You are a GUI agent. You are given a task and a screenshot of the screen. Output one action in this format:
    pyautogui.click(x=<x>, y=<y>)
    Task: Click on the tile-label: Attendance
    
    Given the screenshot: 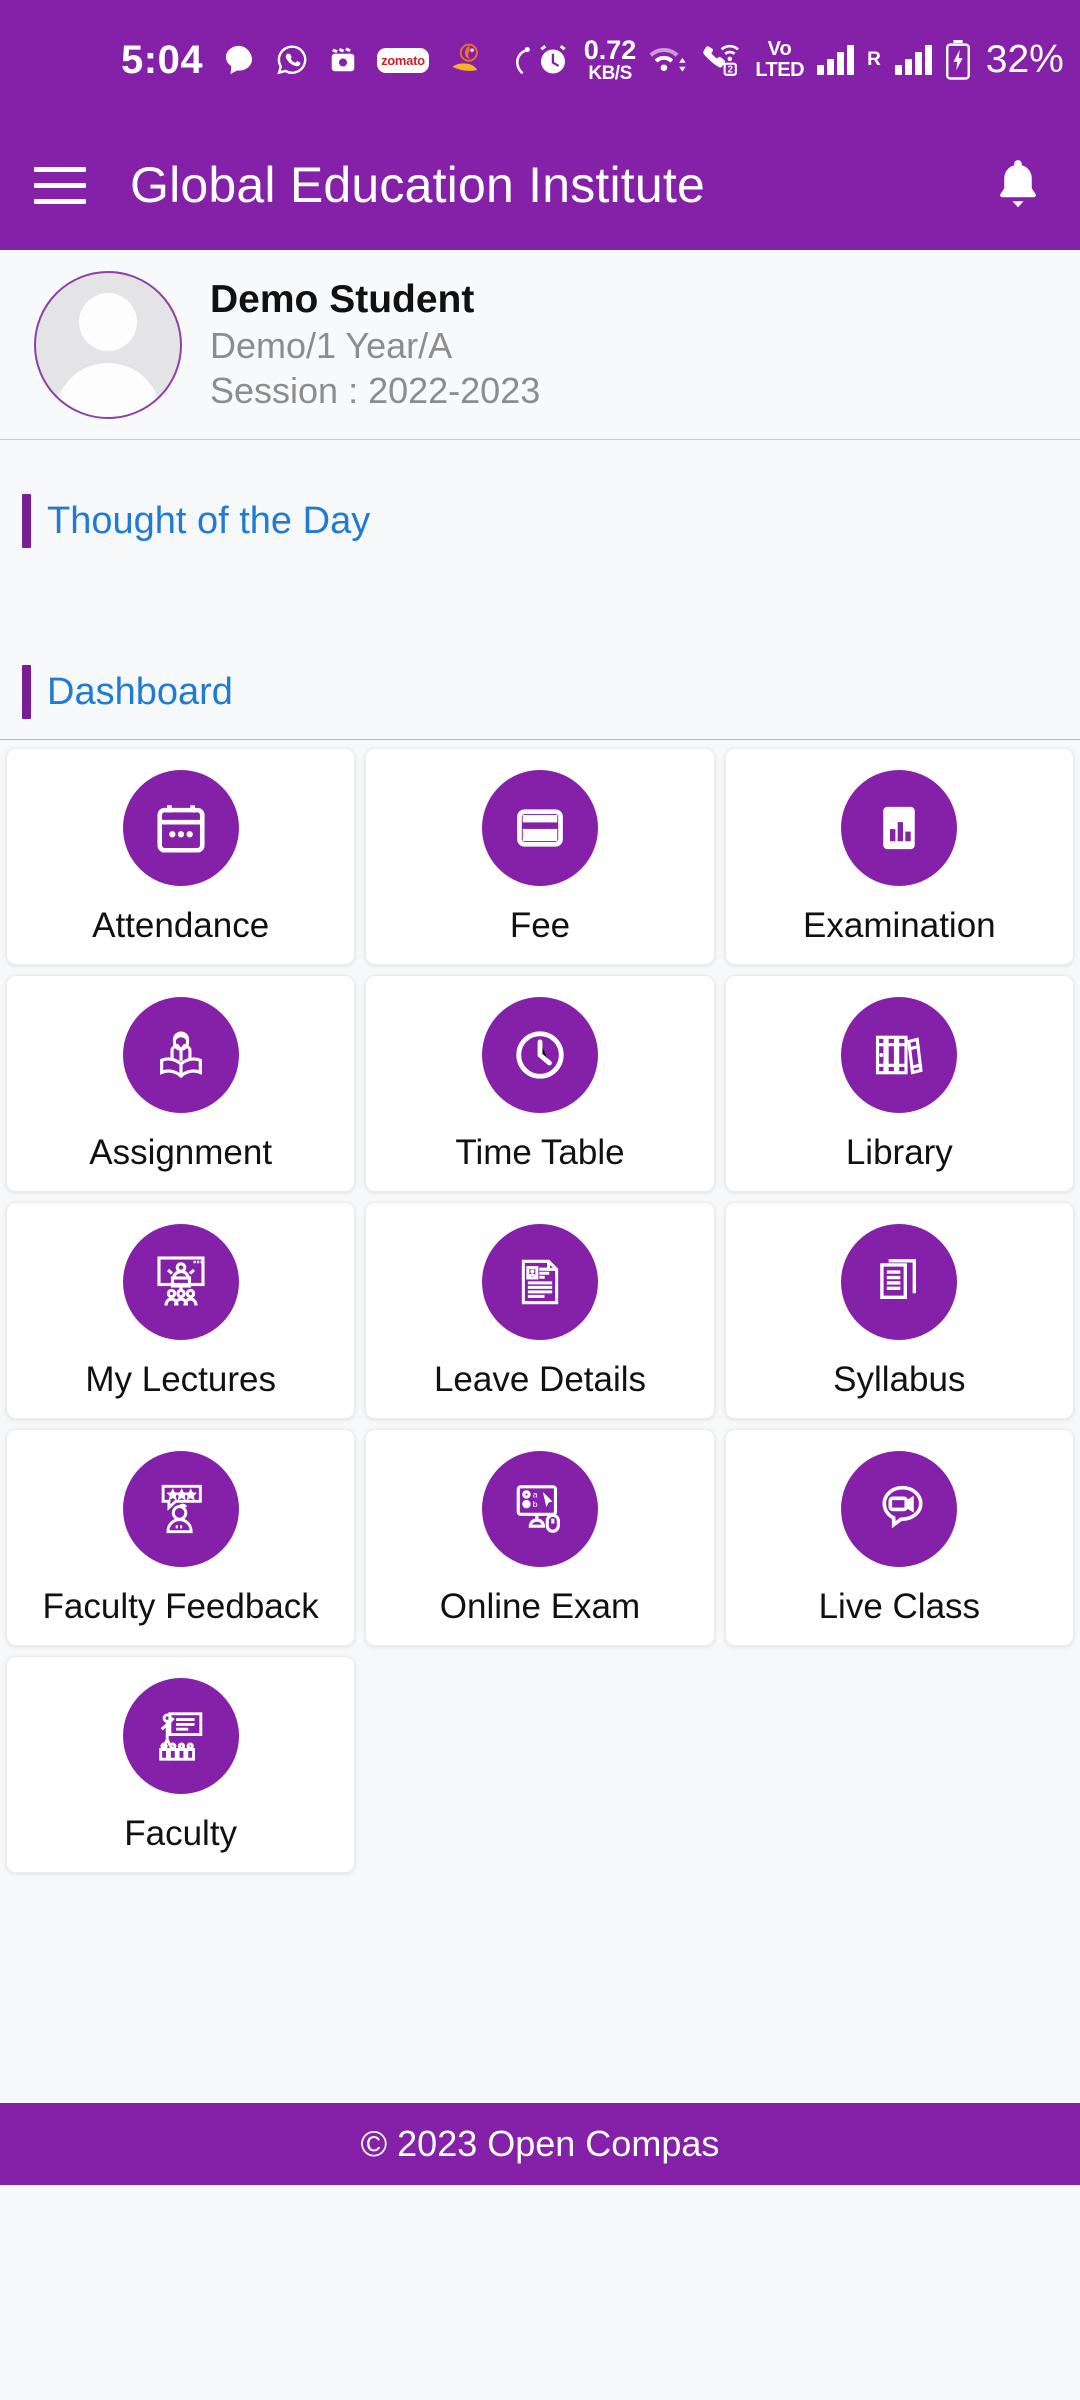 What is the action you would take?
    pyautogui.click(x=181, y=925)
    